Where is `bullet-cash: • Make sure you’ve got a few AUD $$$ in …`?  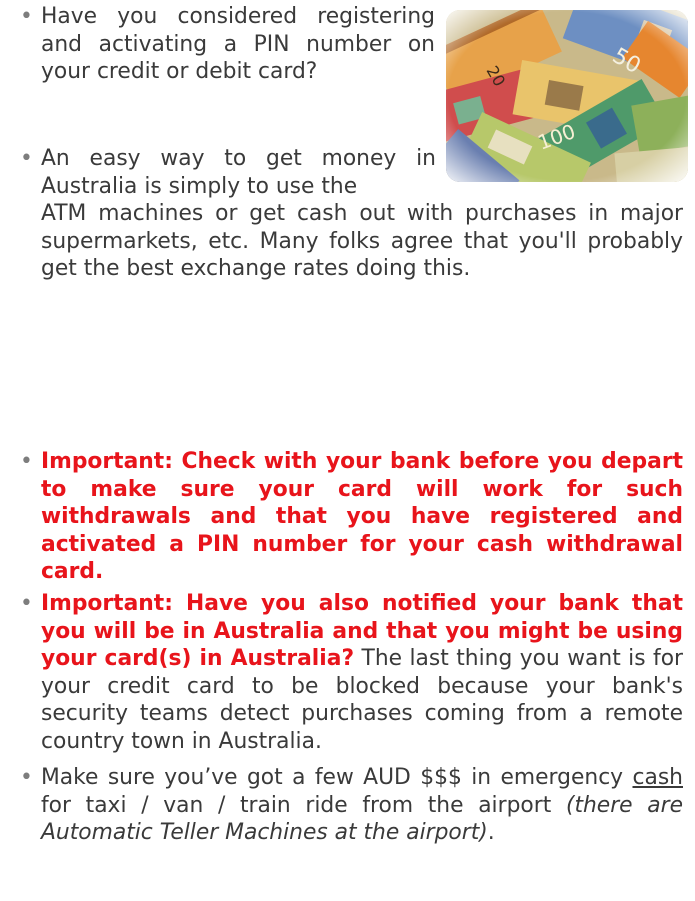 bullet-cash: • Make sure you’ve got a few AUD $$$ in … is located at coordinates (347, 805).